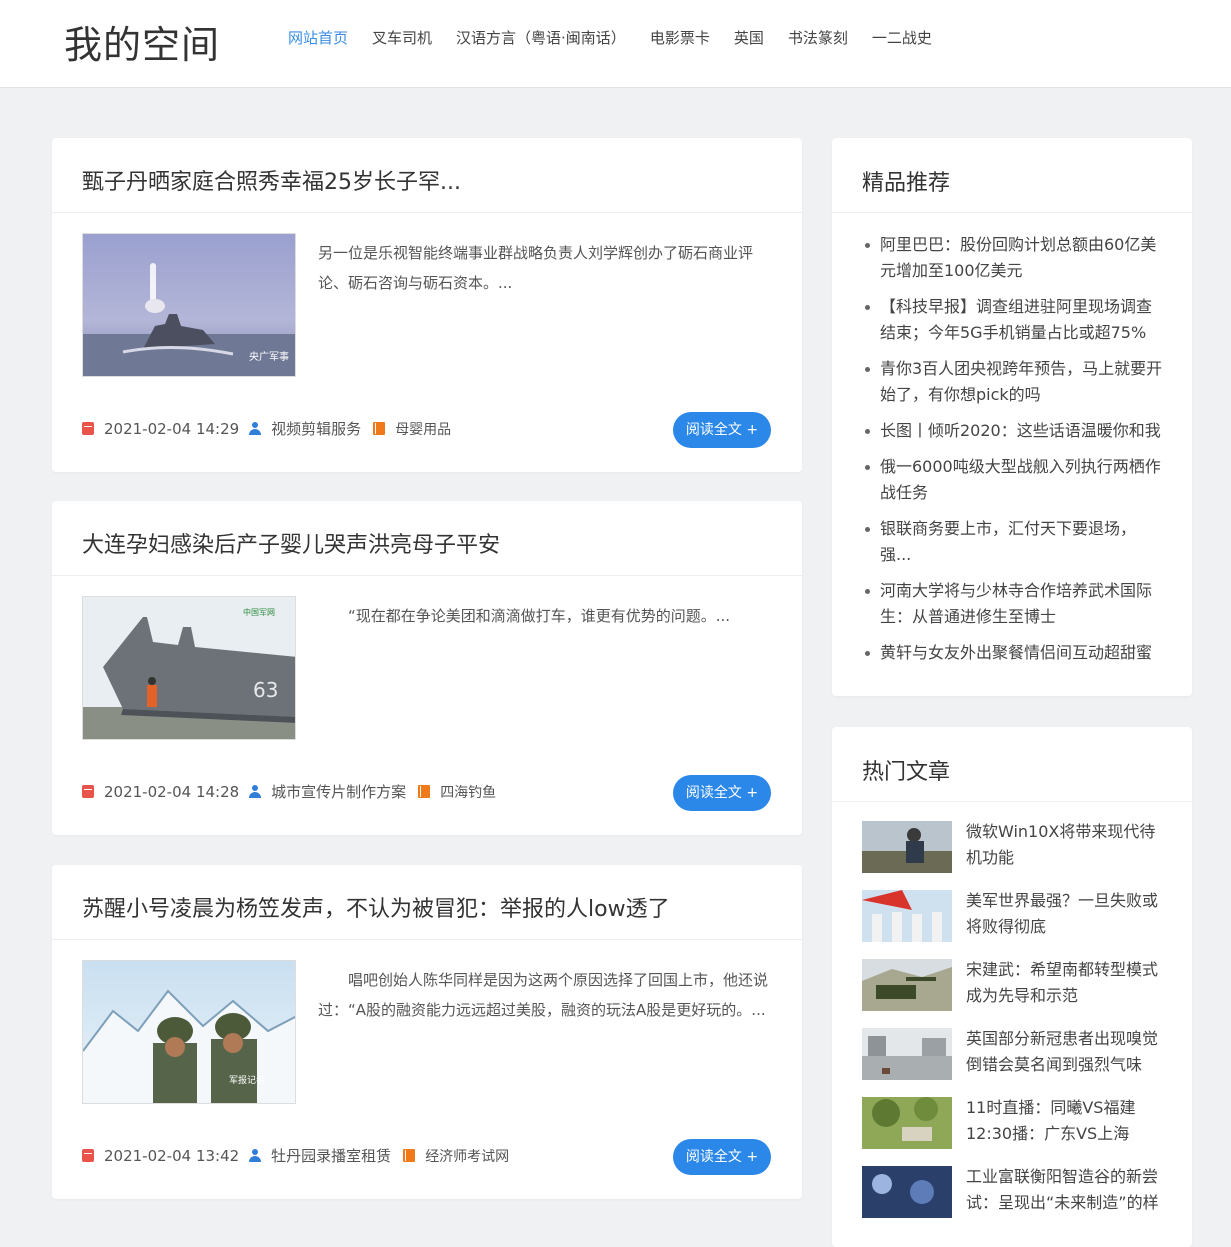  Describe the element at coordinates (749, 37) in the screenshot. I see `nav-item-uk: 英国` at that location.